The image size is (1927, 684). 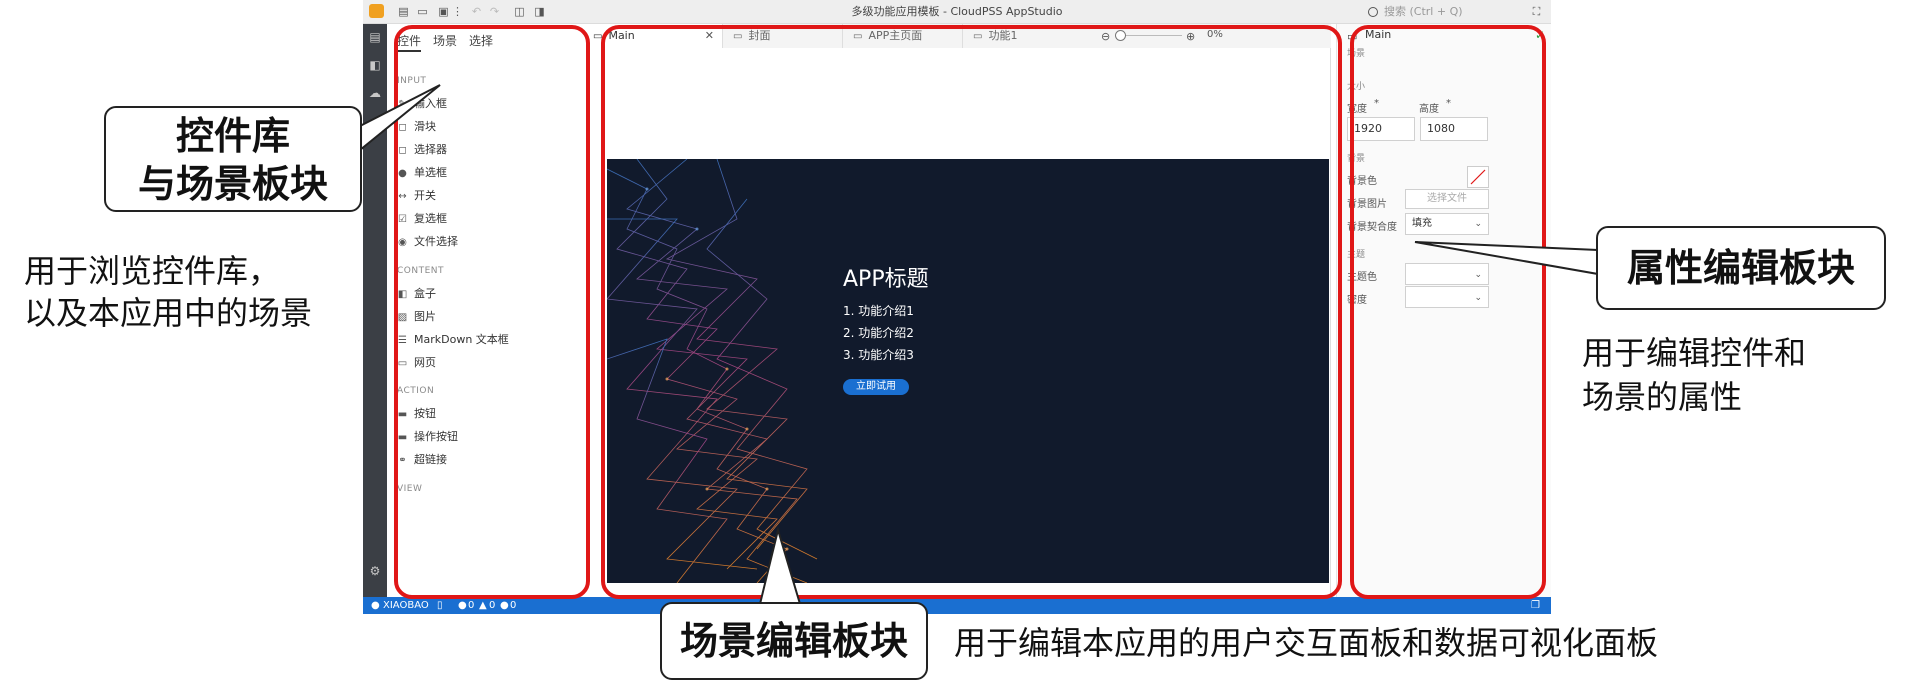 I want to click on props-callout: 属性编辑板块, so click(x=1741, y=268).